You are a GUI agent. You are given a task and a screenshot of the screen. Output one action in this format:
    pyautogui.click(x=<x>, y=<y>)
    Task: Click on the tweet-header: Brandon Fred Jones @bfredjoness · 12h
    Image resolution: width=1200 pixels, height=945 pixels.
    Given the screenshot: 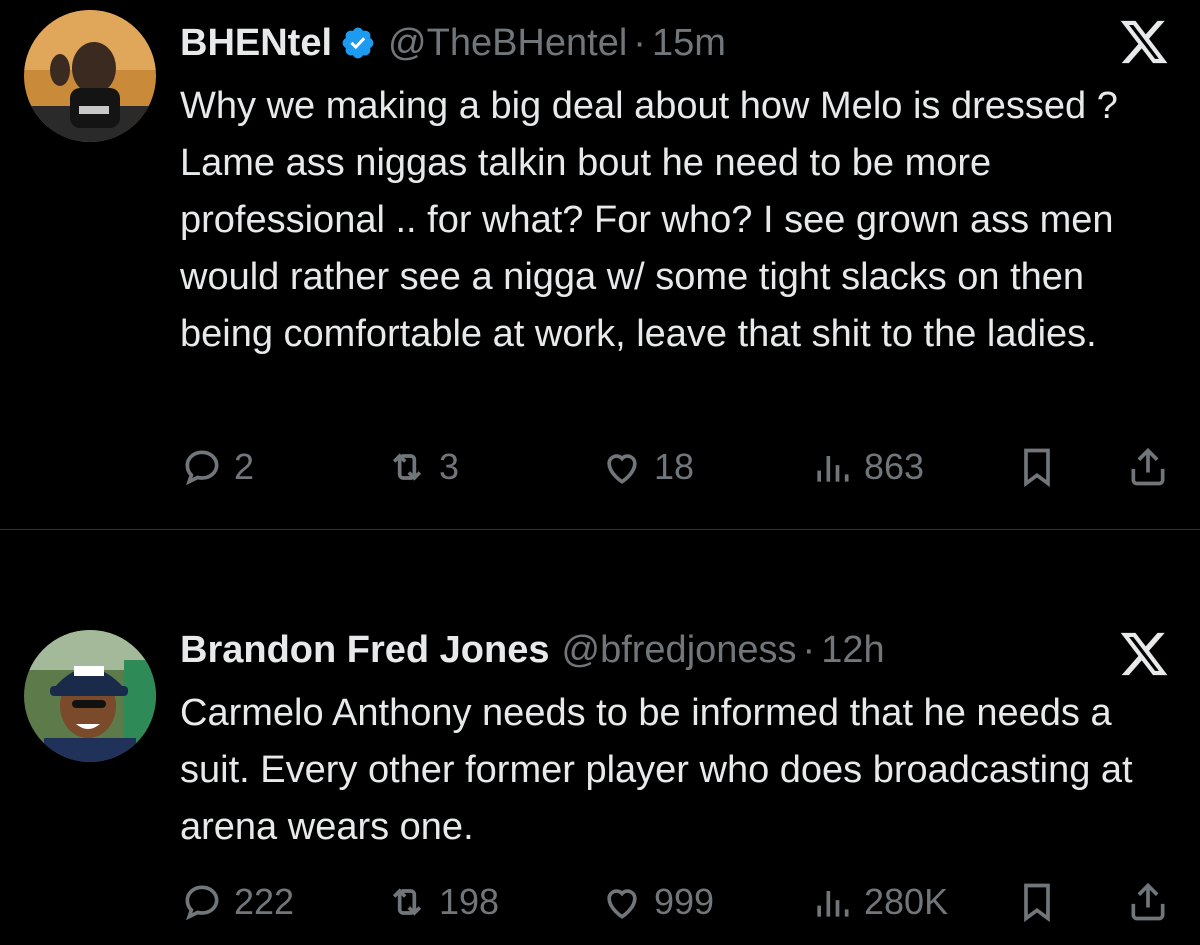 What is the action you would take?
    pyautogui.click(x=532, y=650)
    